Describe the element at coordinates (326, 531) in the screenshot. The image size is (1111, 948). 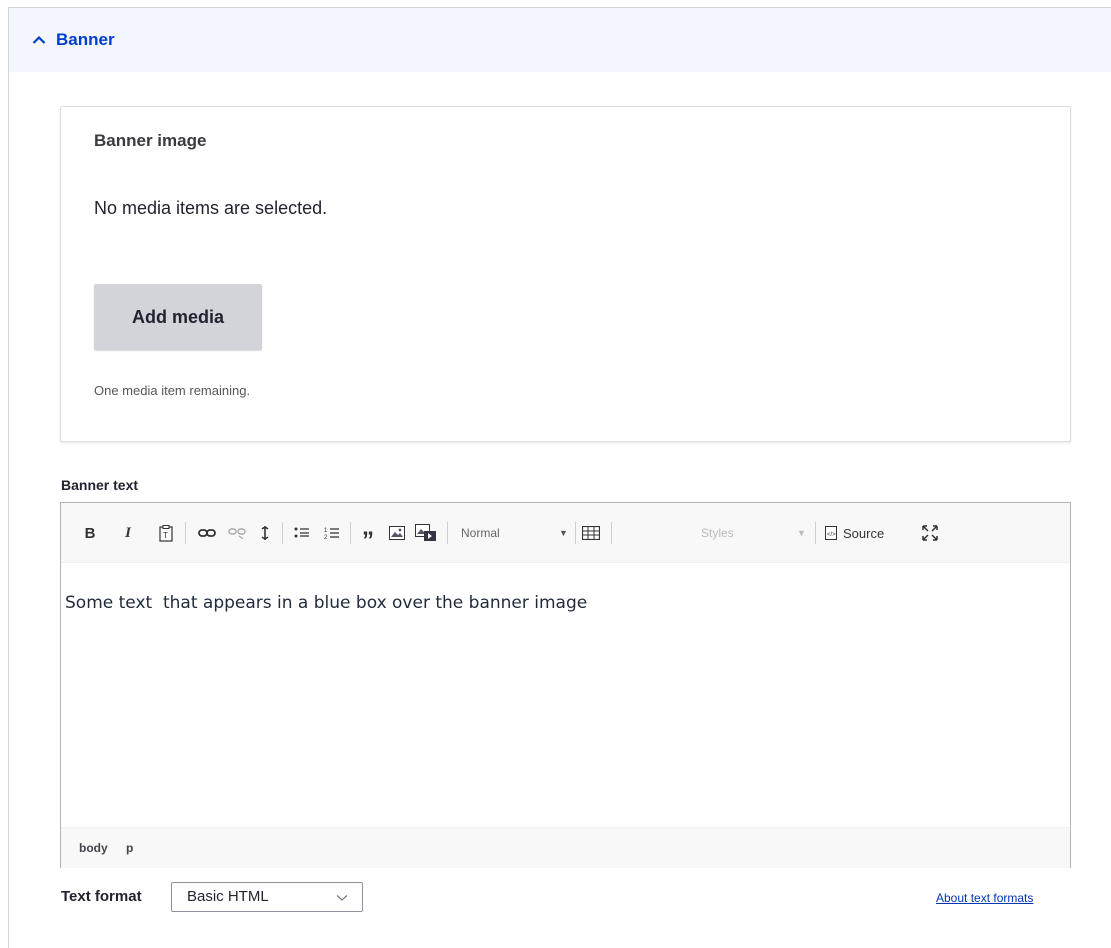
I see `svg-text: 1` at that location.